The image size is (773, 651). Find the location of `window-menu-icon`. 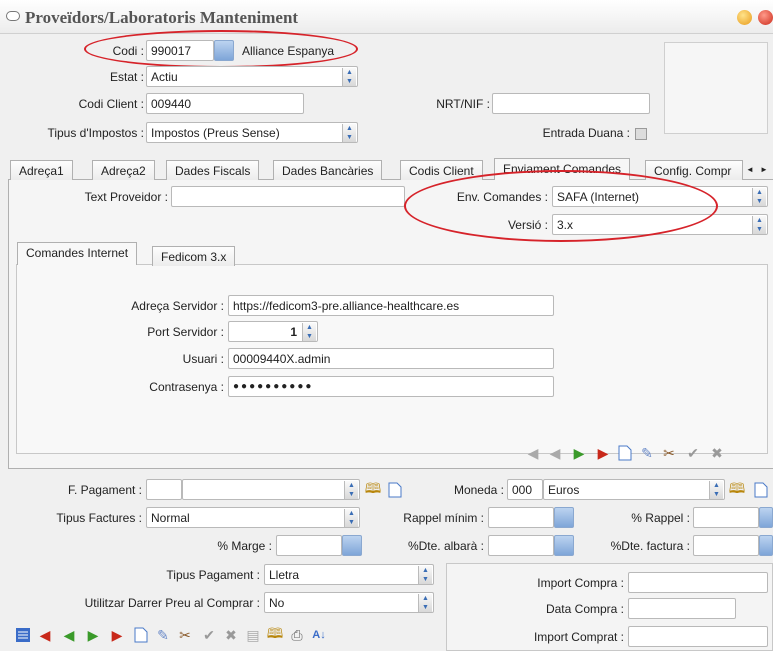

window-menu-icon is located at coordinates (13, 16).